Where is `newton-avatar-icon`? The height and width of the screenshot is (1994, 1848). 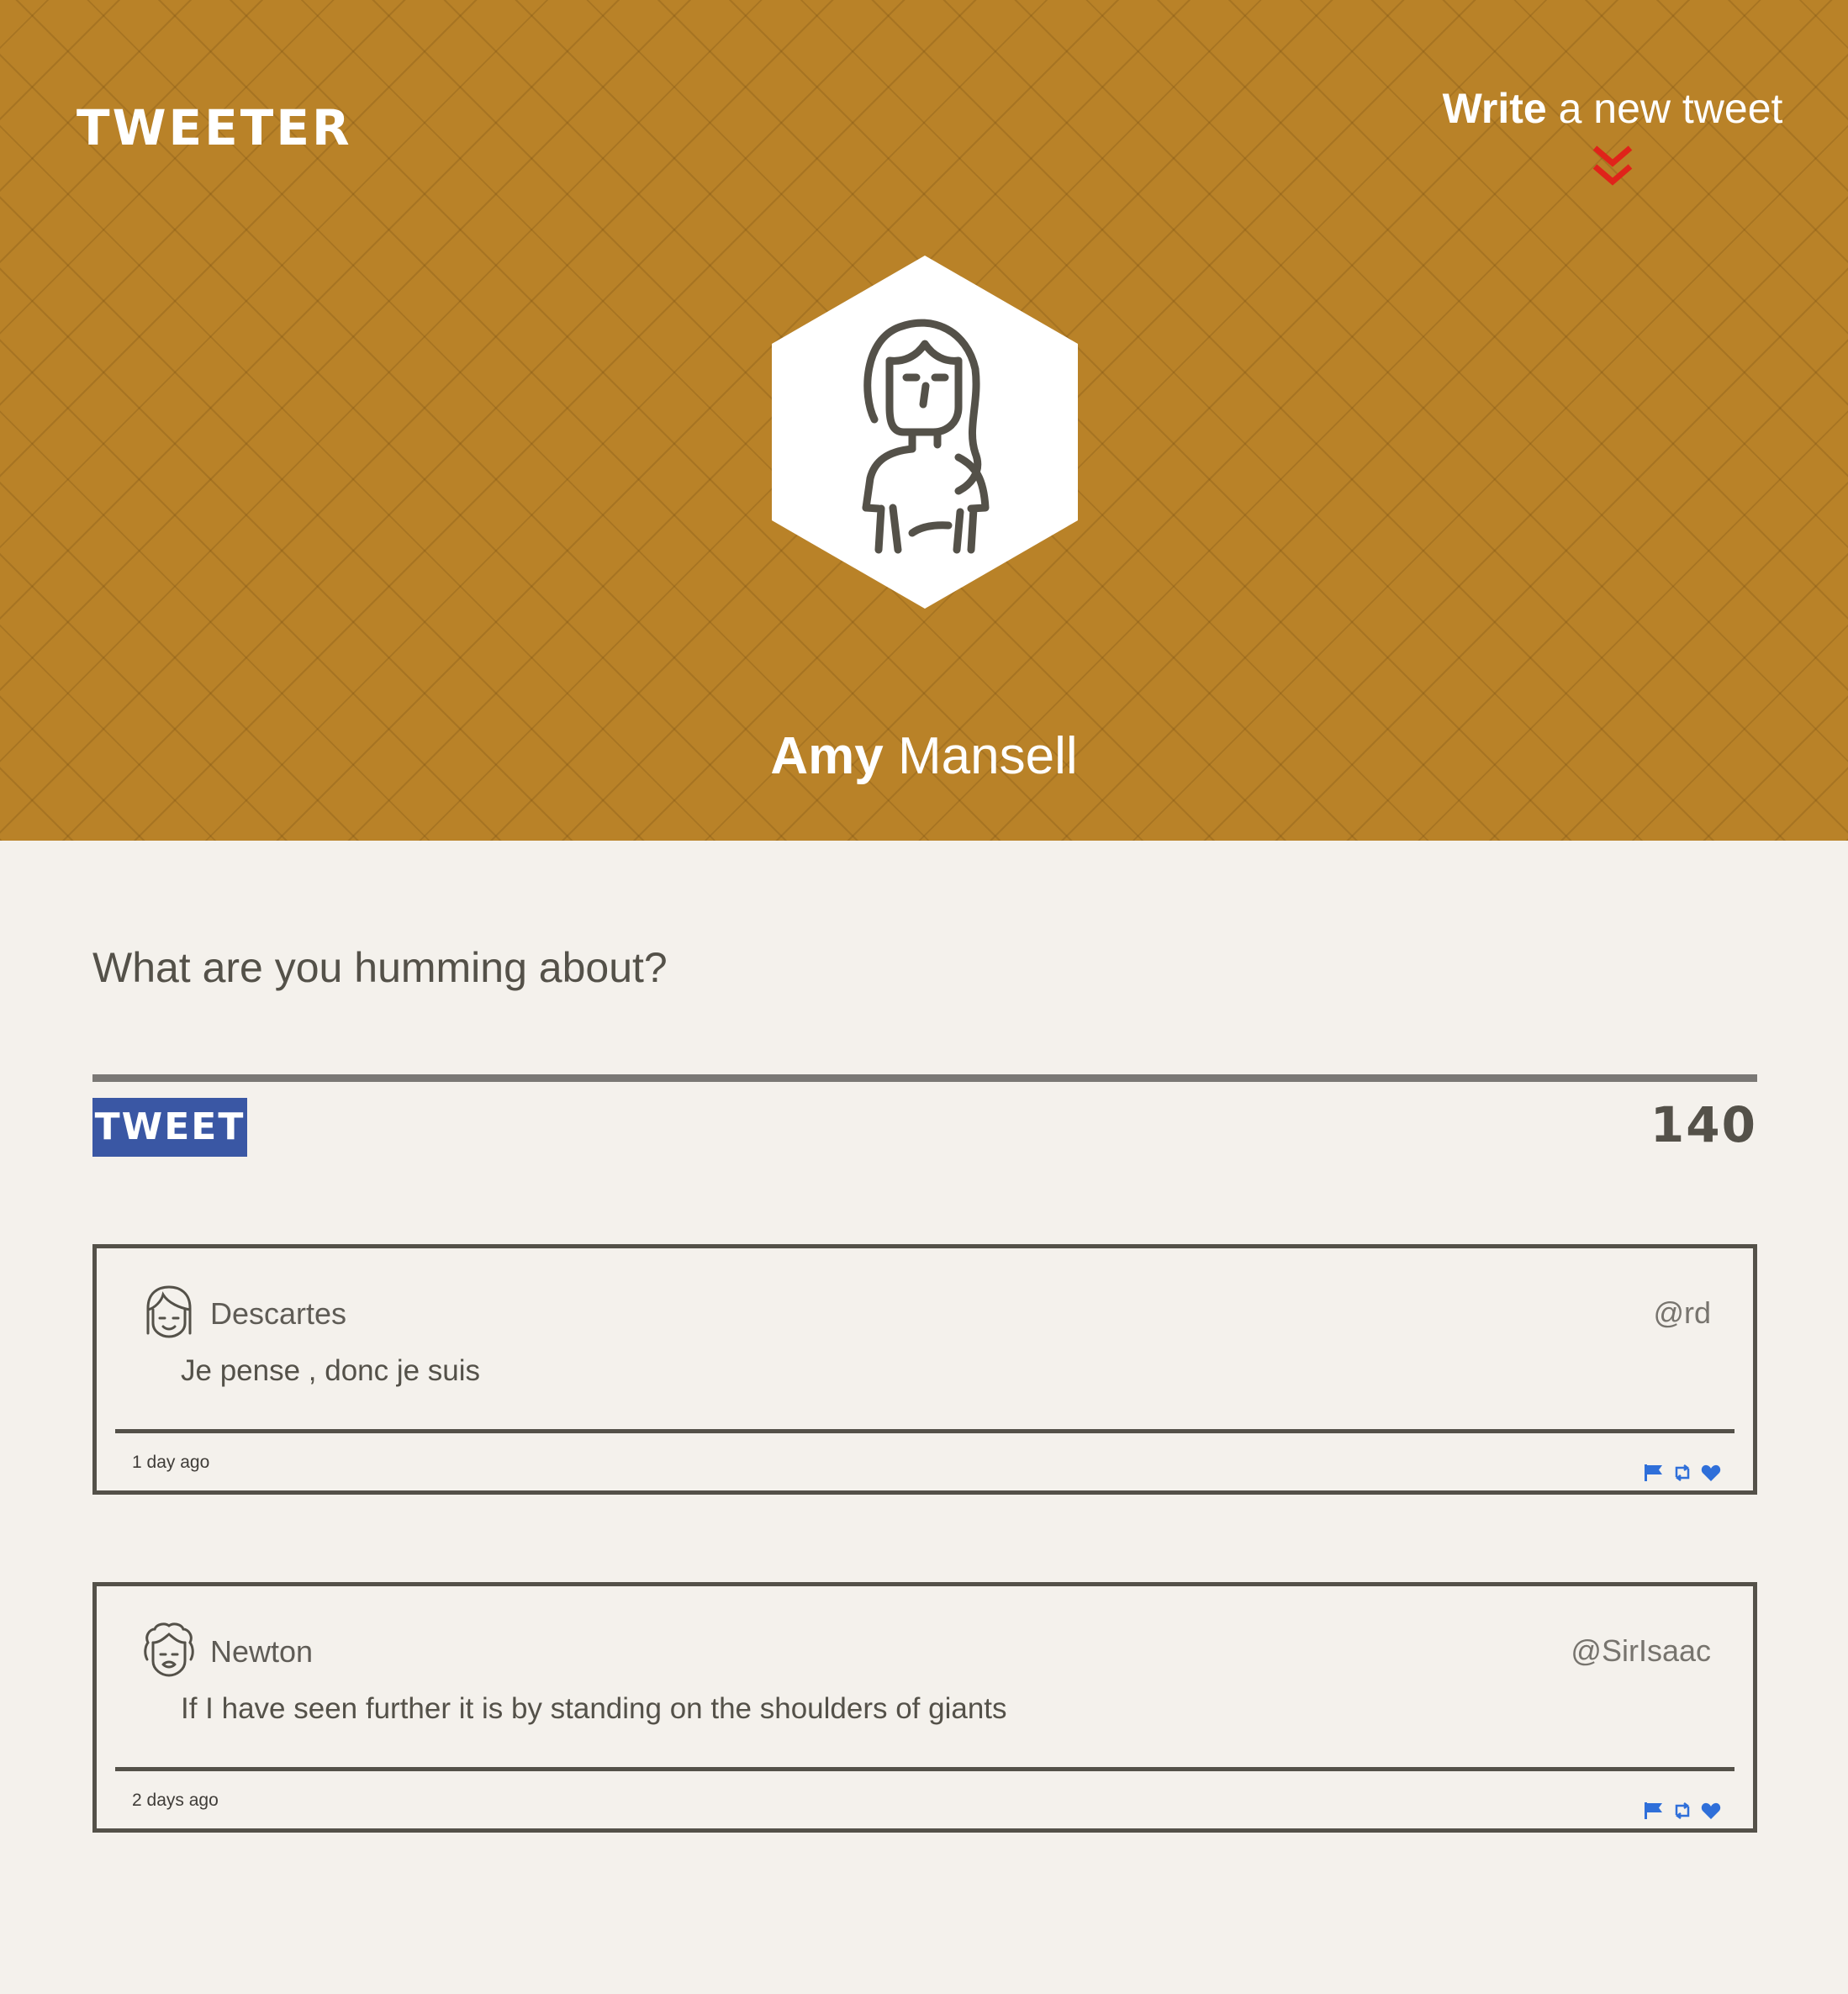 newton-avatar-icon is located at coordinates (169, 1649).